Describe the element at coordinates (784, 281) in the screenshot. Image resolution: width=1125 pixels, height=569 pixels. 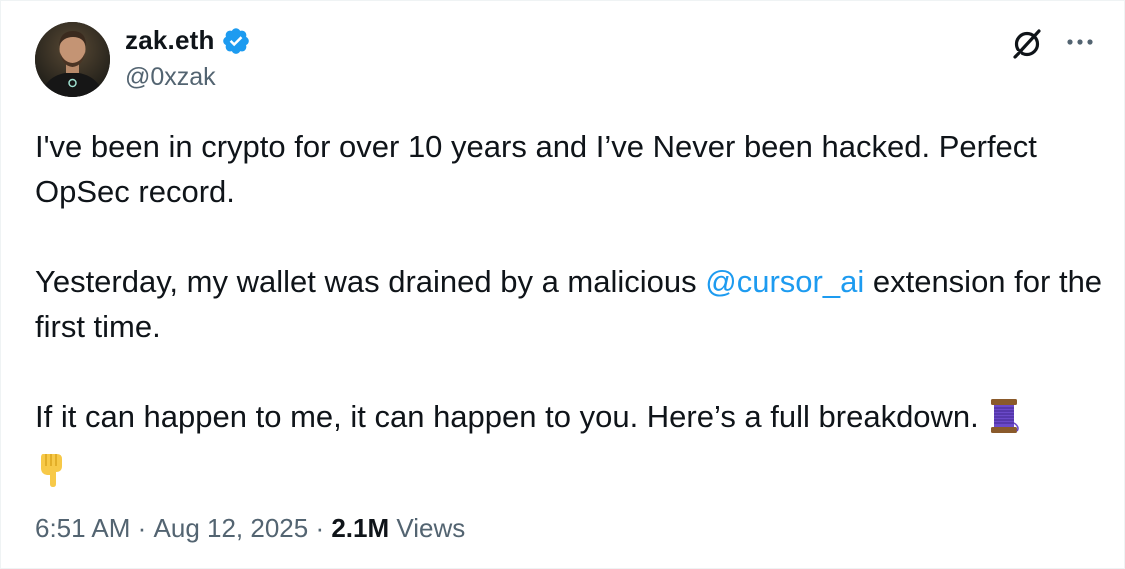
I see `mention-link: @cursor_ai` at that location.